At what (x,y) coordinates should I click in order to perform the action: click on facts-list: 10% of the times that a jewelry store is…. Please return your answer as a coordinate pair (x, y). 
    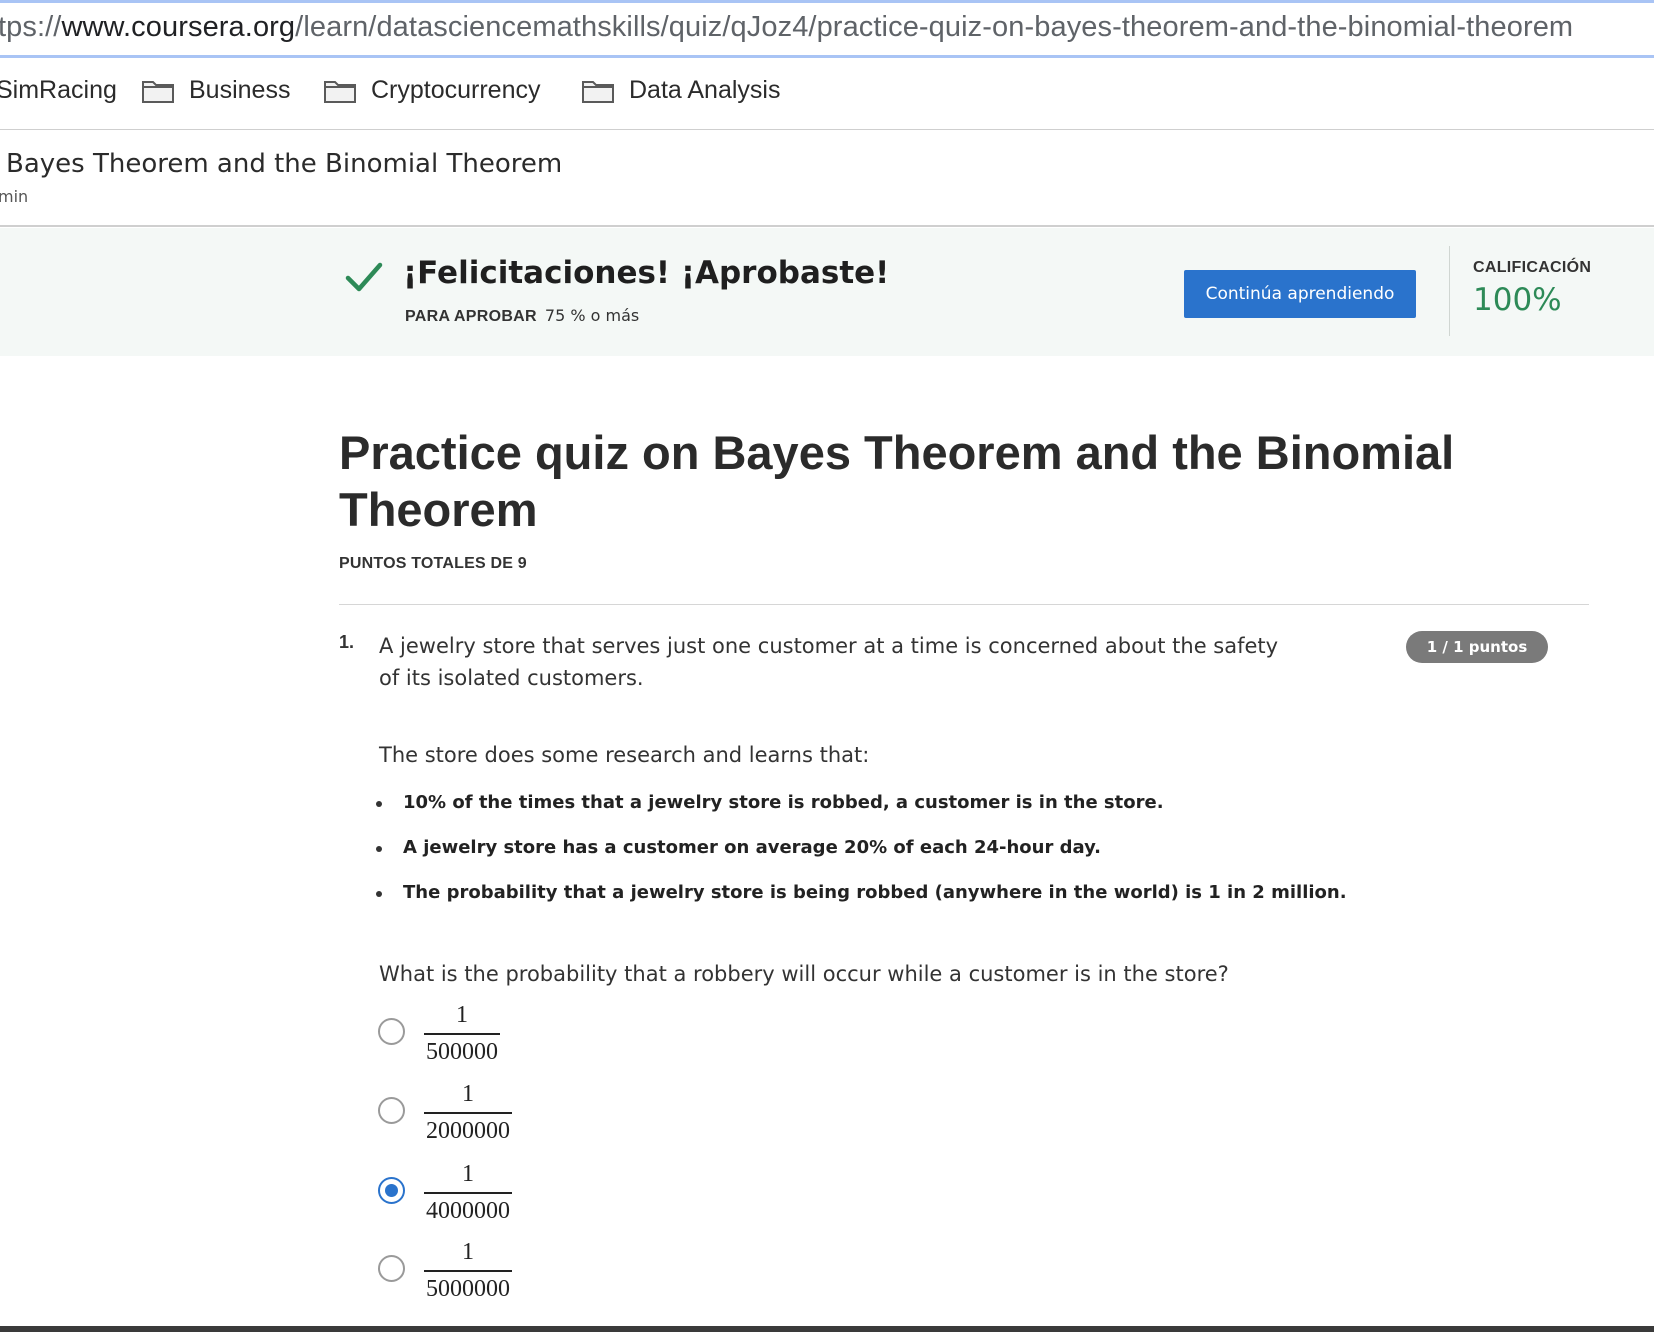
    Looking at the image, I should click on (861, 859).